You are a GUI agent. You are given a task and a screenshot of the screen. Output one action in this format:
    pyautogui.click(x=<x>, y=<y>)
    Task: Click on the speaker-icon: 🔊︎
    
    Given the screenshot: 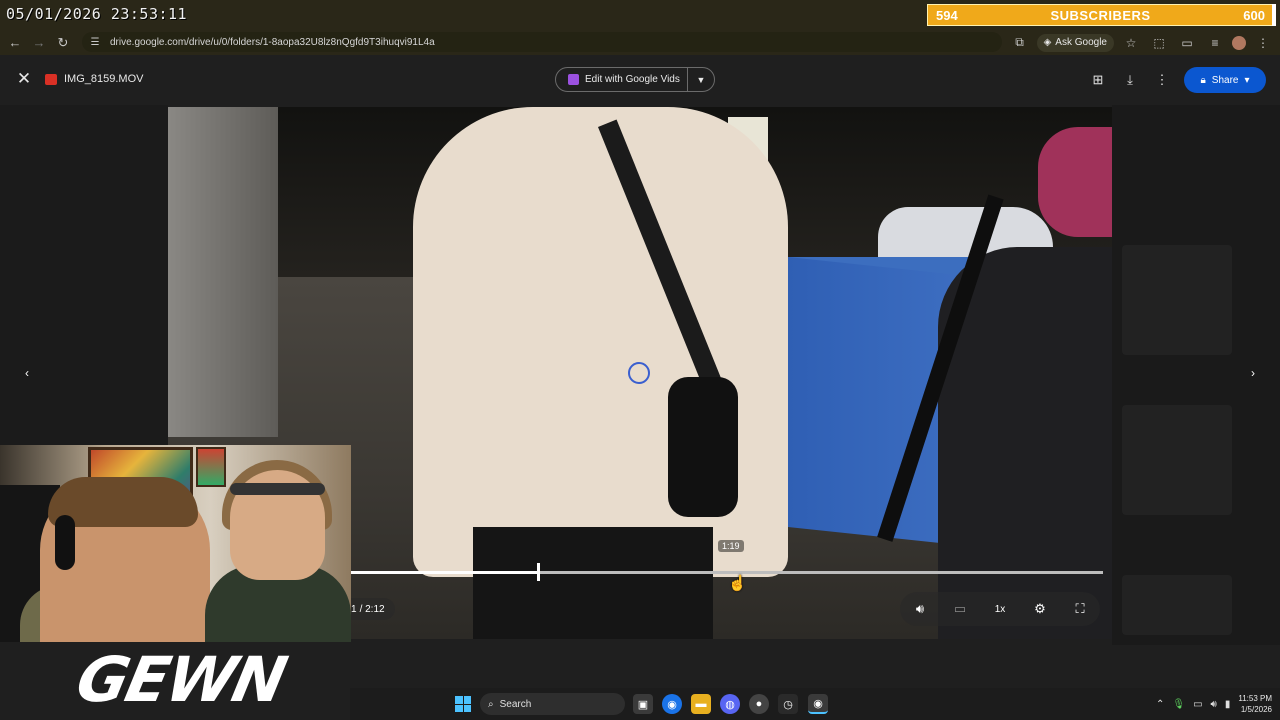 What is the action you would take?
    pyautogui.click(x=1214, y=704)
    